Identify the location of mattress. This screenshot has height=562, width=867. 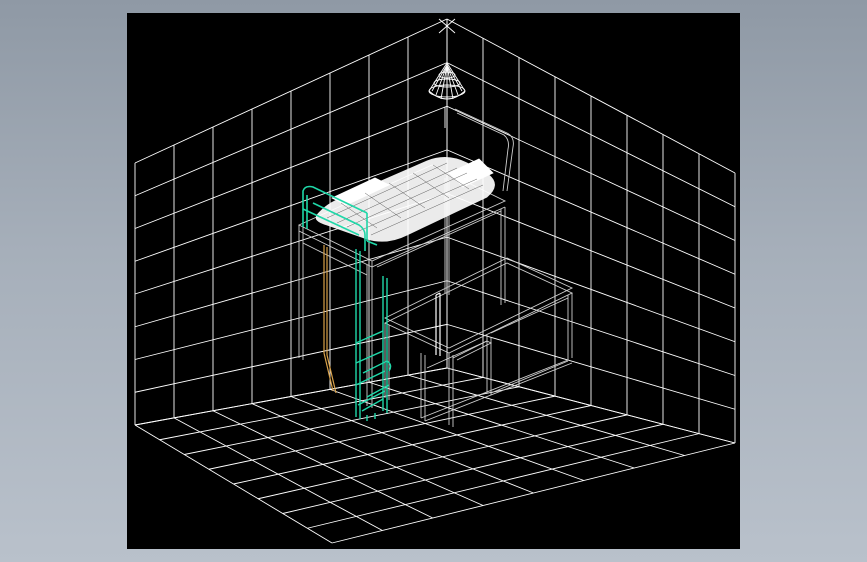
(405, 199).